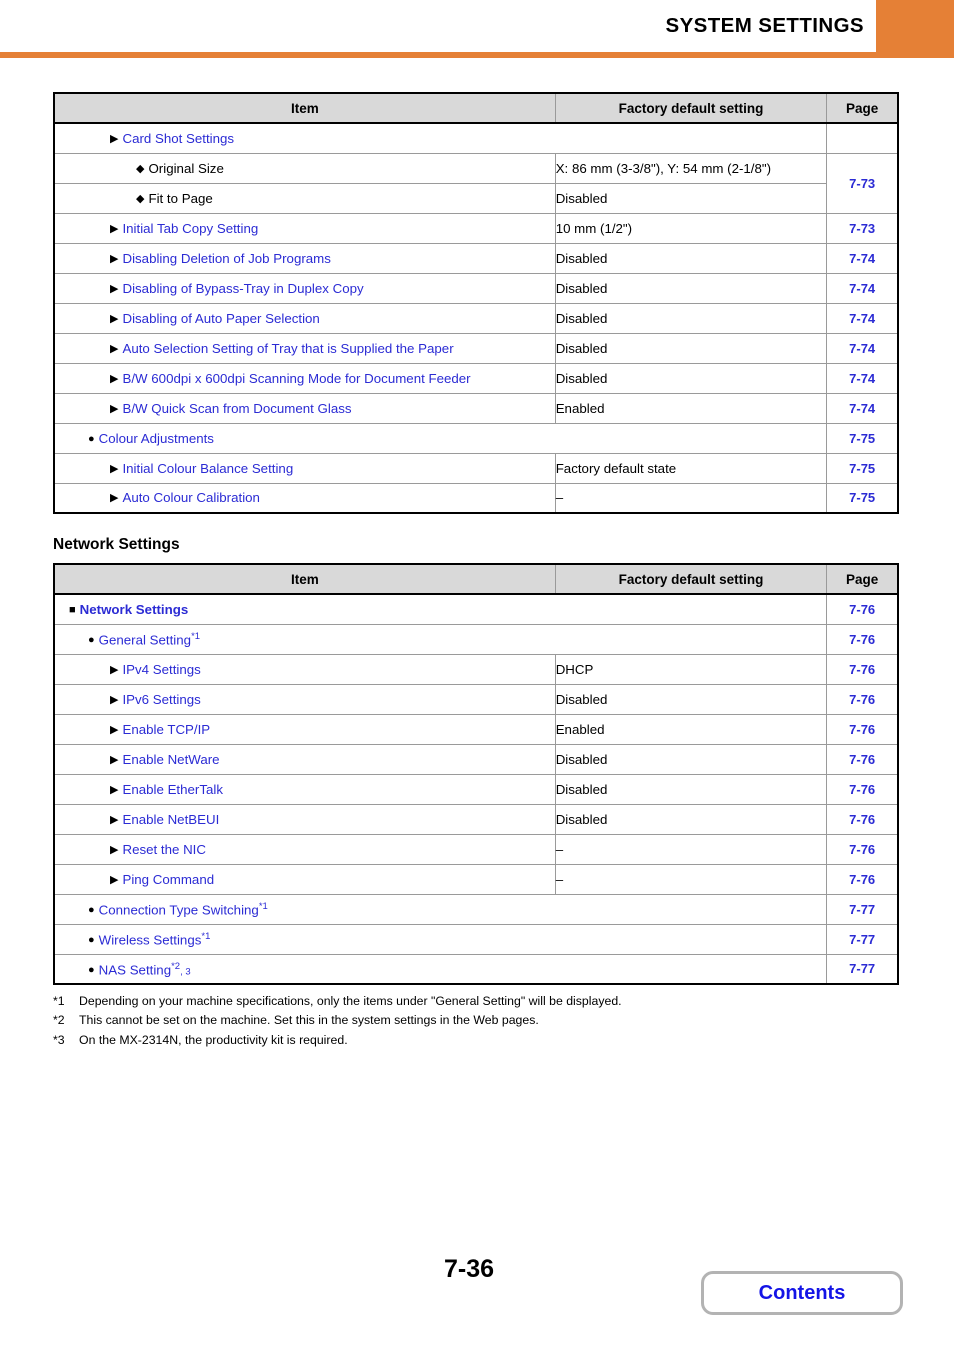 This screenshot has height=1351, width=954. Describe the element at coordinates (440, 138) in the screenshot. I see `row-label: ▶ Card Shot Settings` at that location.